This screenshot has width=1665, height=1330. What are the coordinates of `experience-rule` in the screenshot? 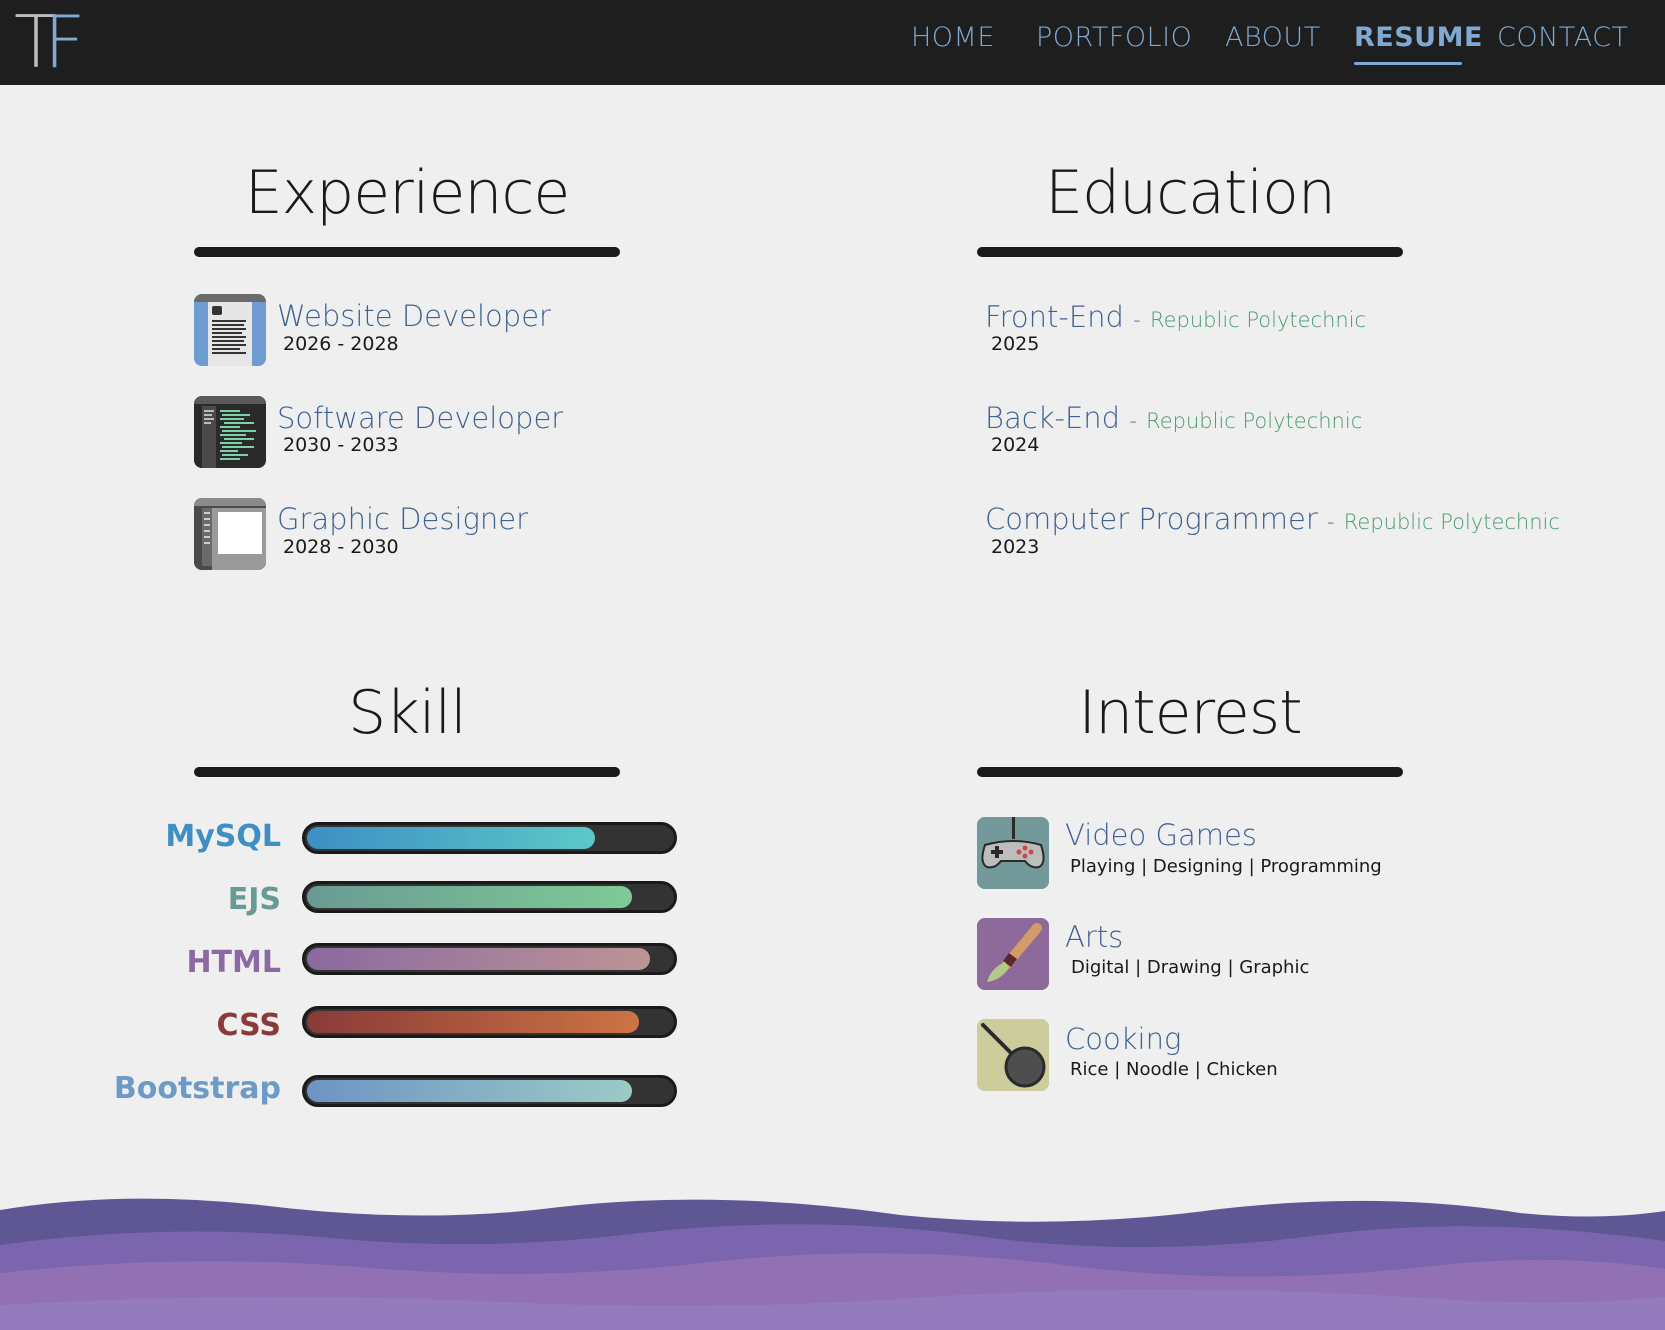 It's located at (407, 252).